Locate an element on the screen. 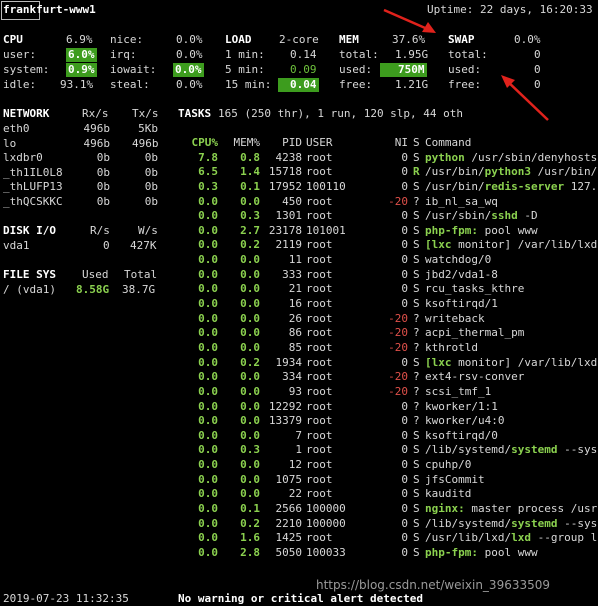 This screenshot has width=598, height=606. cpu-idle-key: idle: is located at coordinates (20, 84).